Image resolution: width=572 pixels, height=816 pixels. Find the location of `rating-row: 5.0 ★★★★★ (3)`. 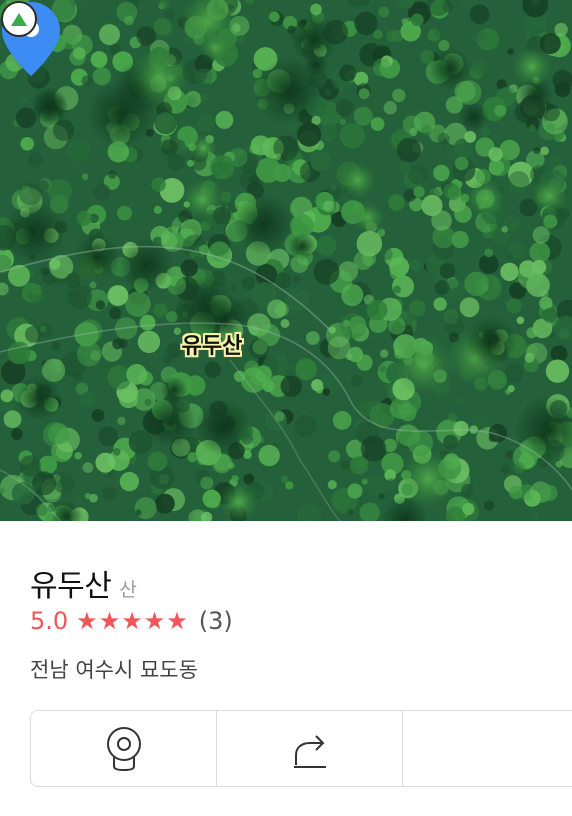

rating-row: 5.0 ★★★★★ (3) is located at coordinates (131, 621).